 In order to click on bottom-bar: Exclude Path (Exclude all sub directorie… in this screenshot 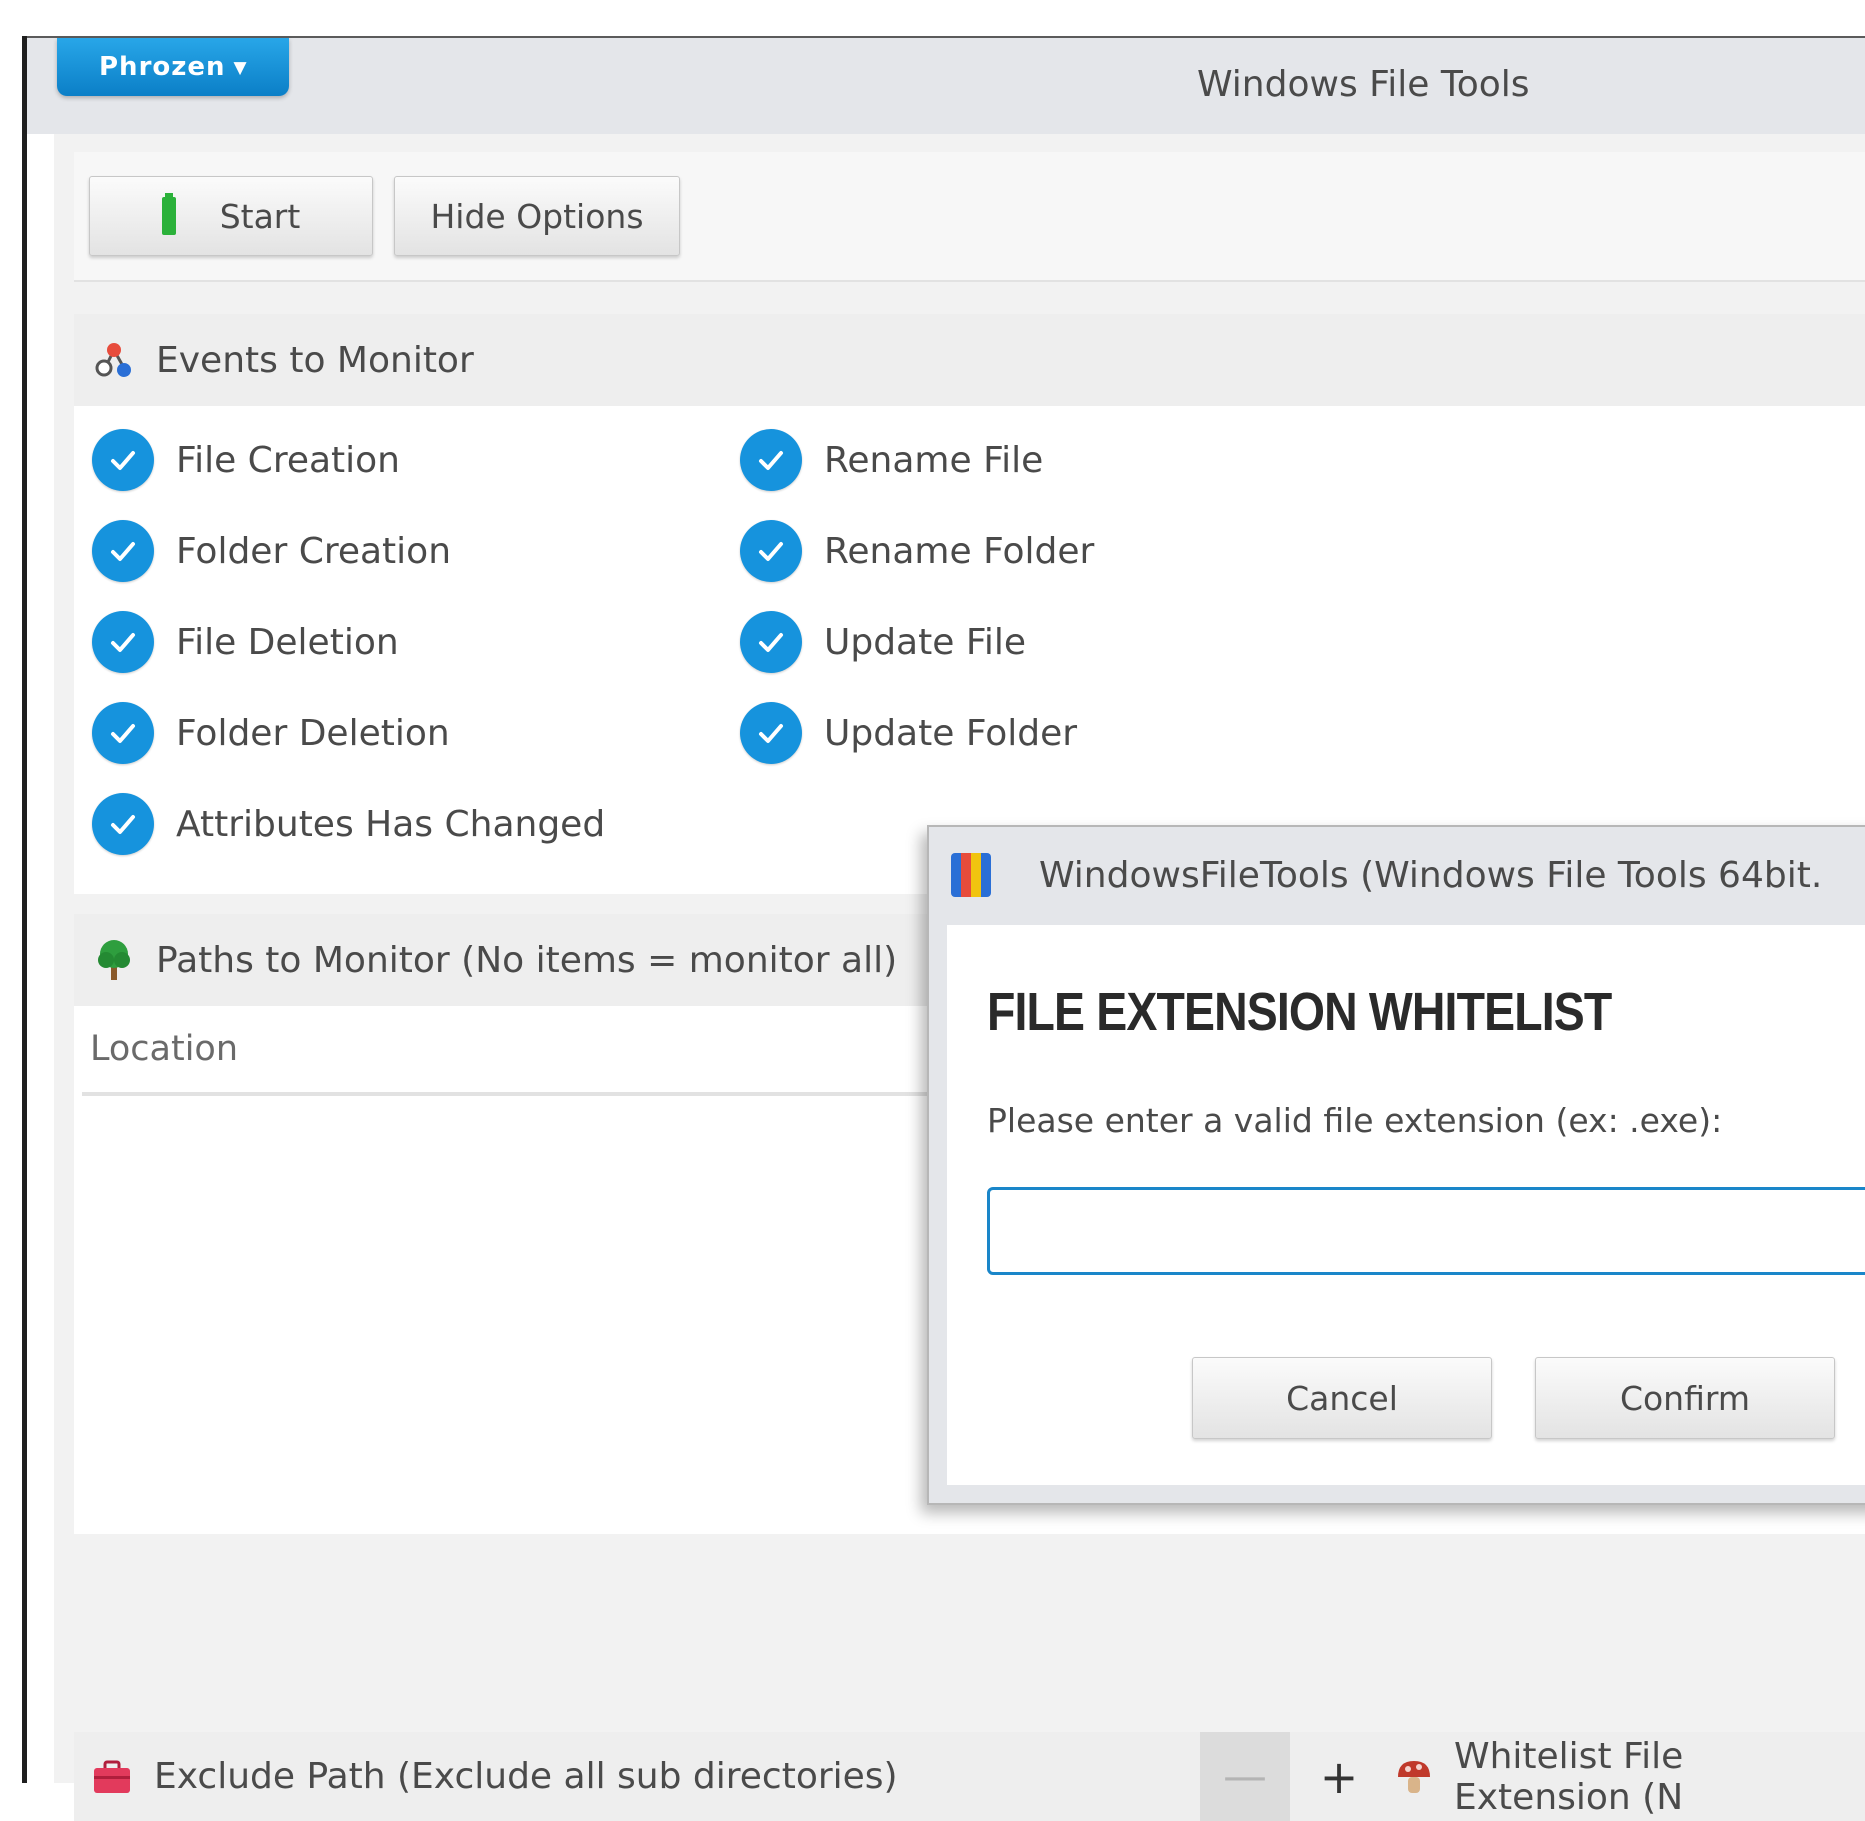, I will do `click(969, 1776)`.